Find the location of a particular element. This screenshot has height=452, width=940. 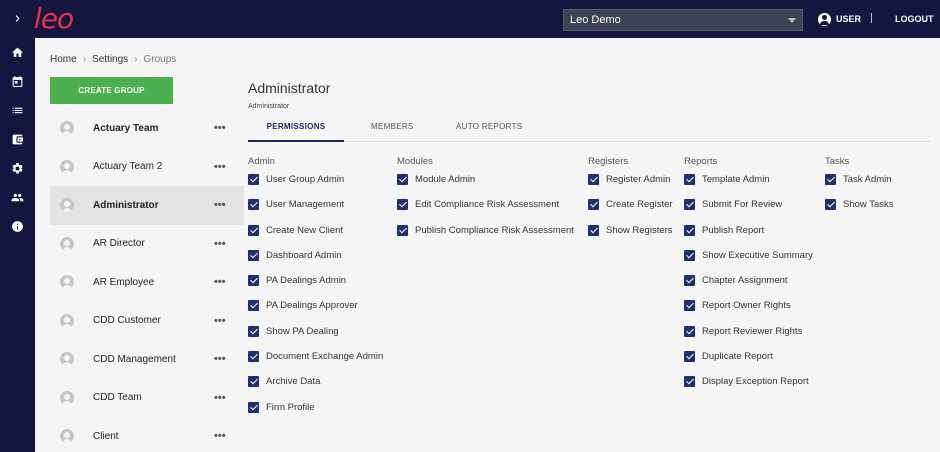

permission-group-heading: Admin is located at coordinates (261, 161).